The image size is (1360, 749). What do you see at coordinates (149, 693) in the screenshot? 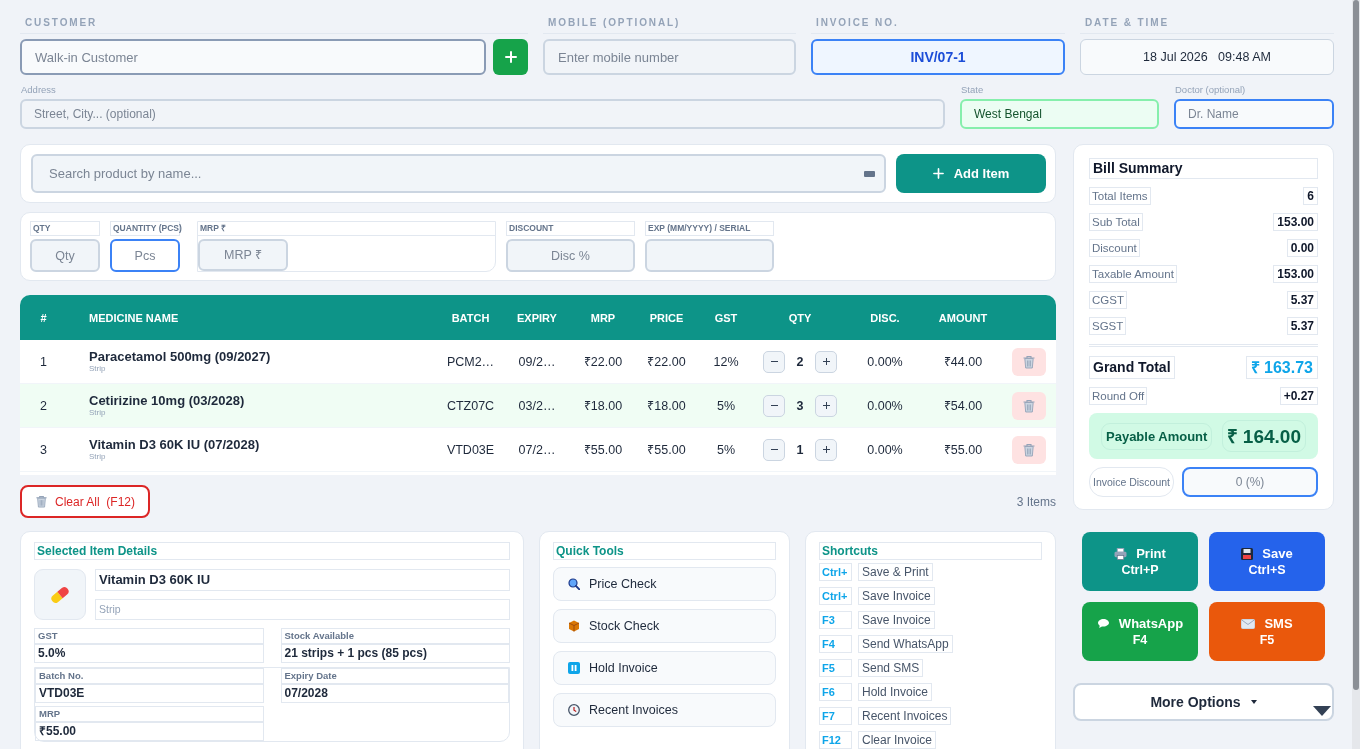
I see `field-value: VTD03E` at bounding box center [149, 693].